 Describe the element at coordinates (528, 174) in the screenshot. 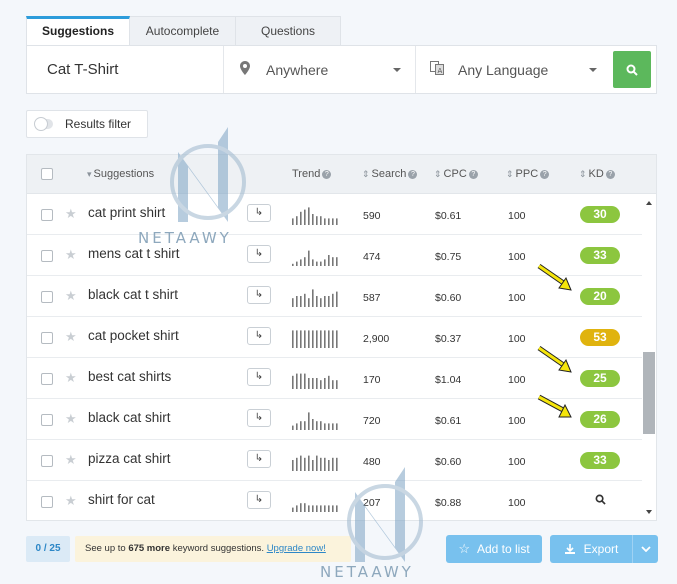

I see `col-ppc: ⇕ PPC?` at that location.